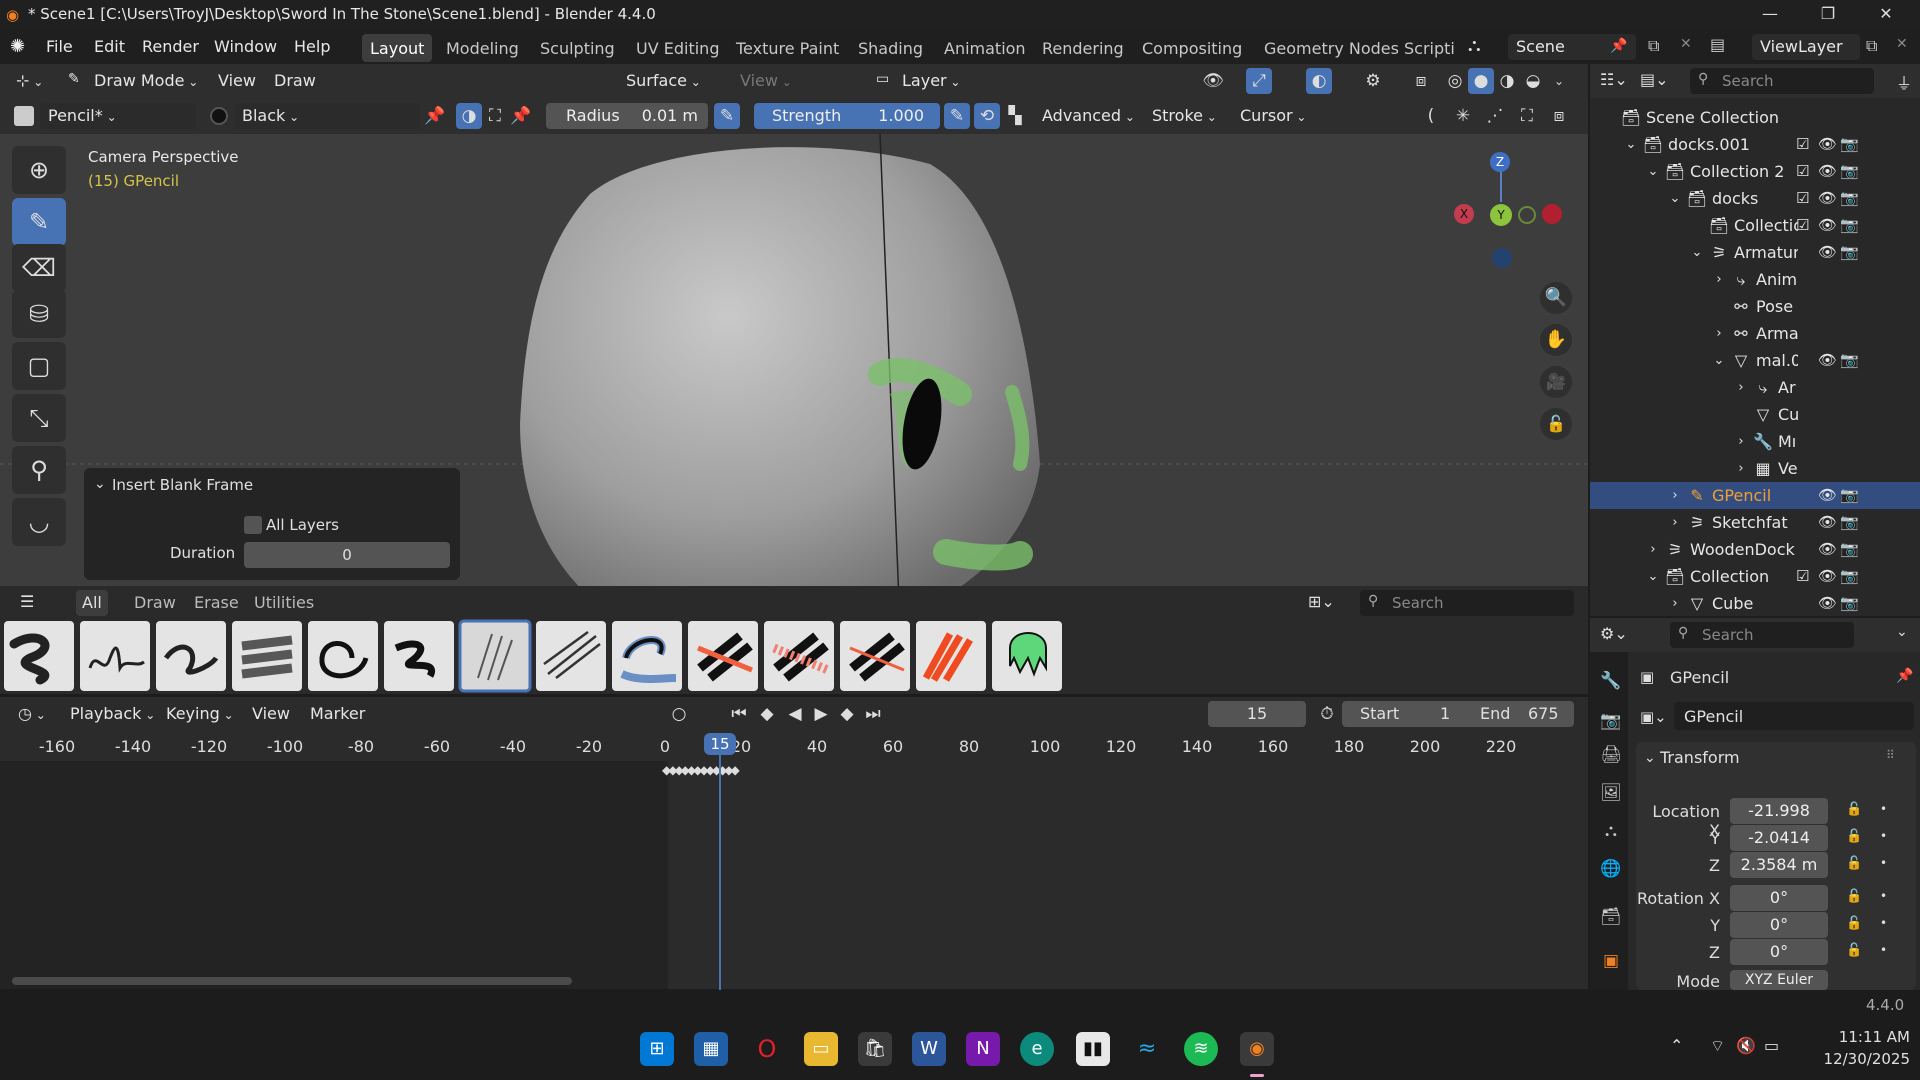 Image resolution: width=1920 pixels, height=1080 pixels. What do you see at coordinates (1373, 81) in the screenshot?
I see `xray-options-icon: ⚙` at bounding box center [1373, 81].